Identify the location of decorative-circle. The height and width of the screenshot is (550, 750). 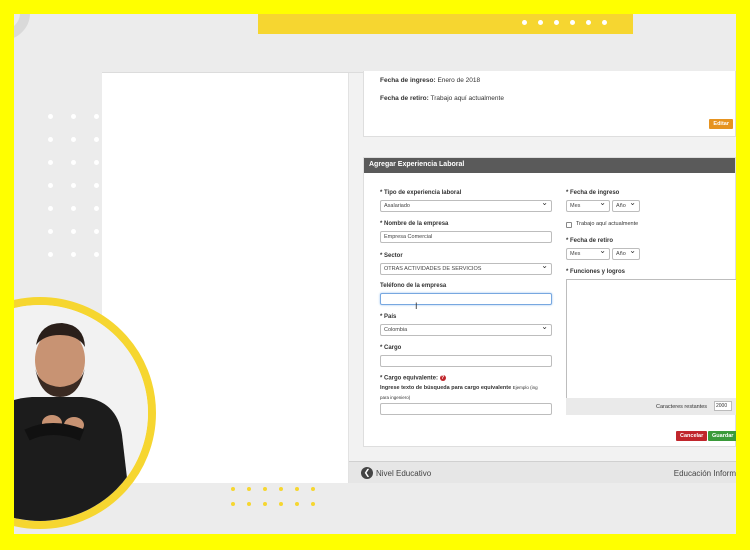
(22, 27).